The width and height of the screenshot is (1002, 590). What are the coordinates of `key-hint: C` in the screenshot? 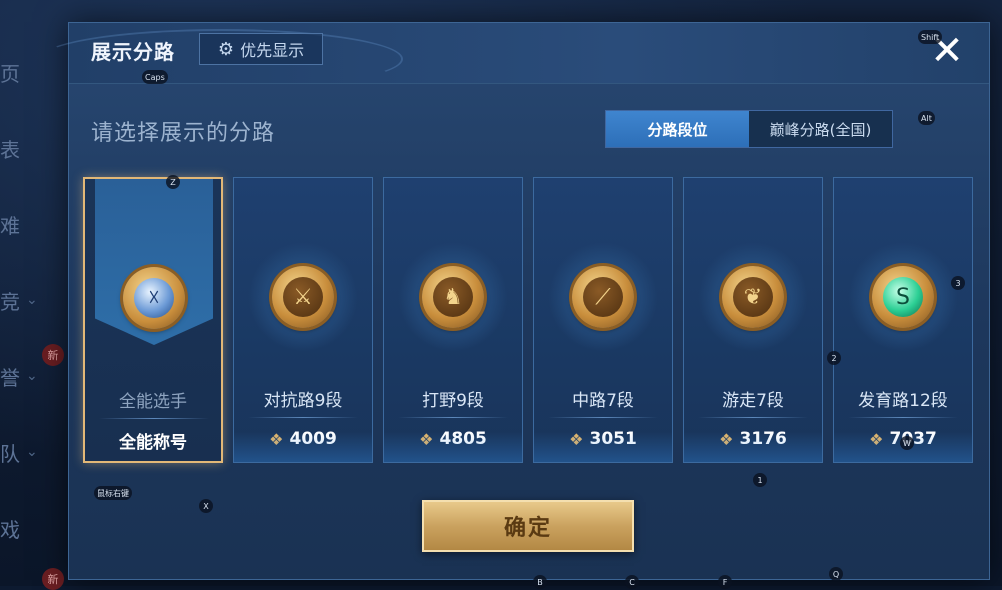 It's located at (632, 582).